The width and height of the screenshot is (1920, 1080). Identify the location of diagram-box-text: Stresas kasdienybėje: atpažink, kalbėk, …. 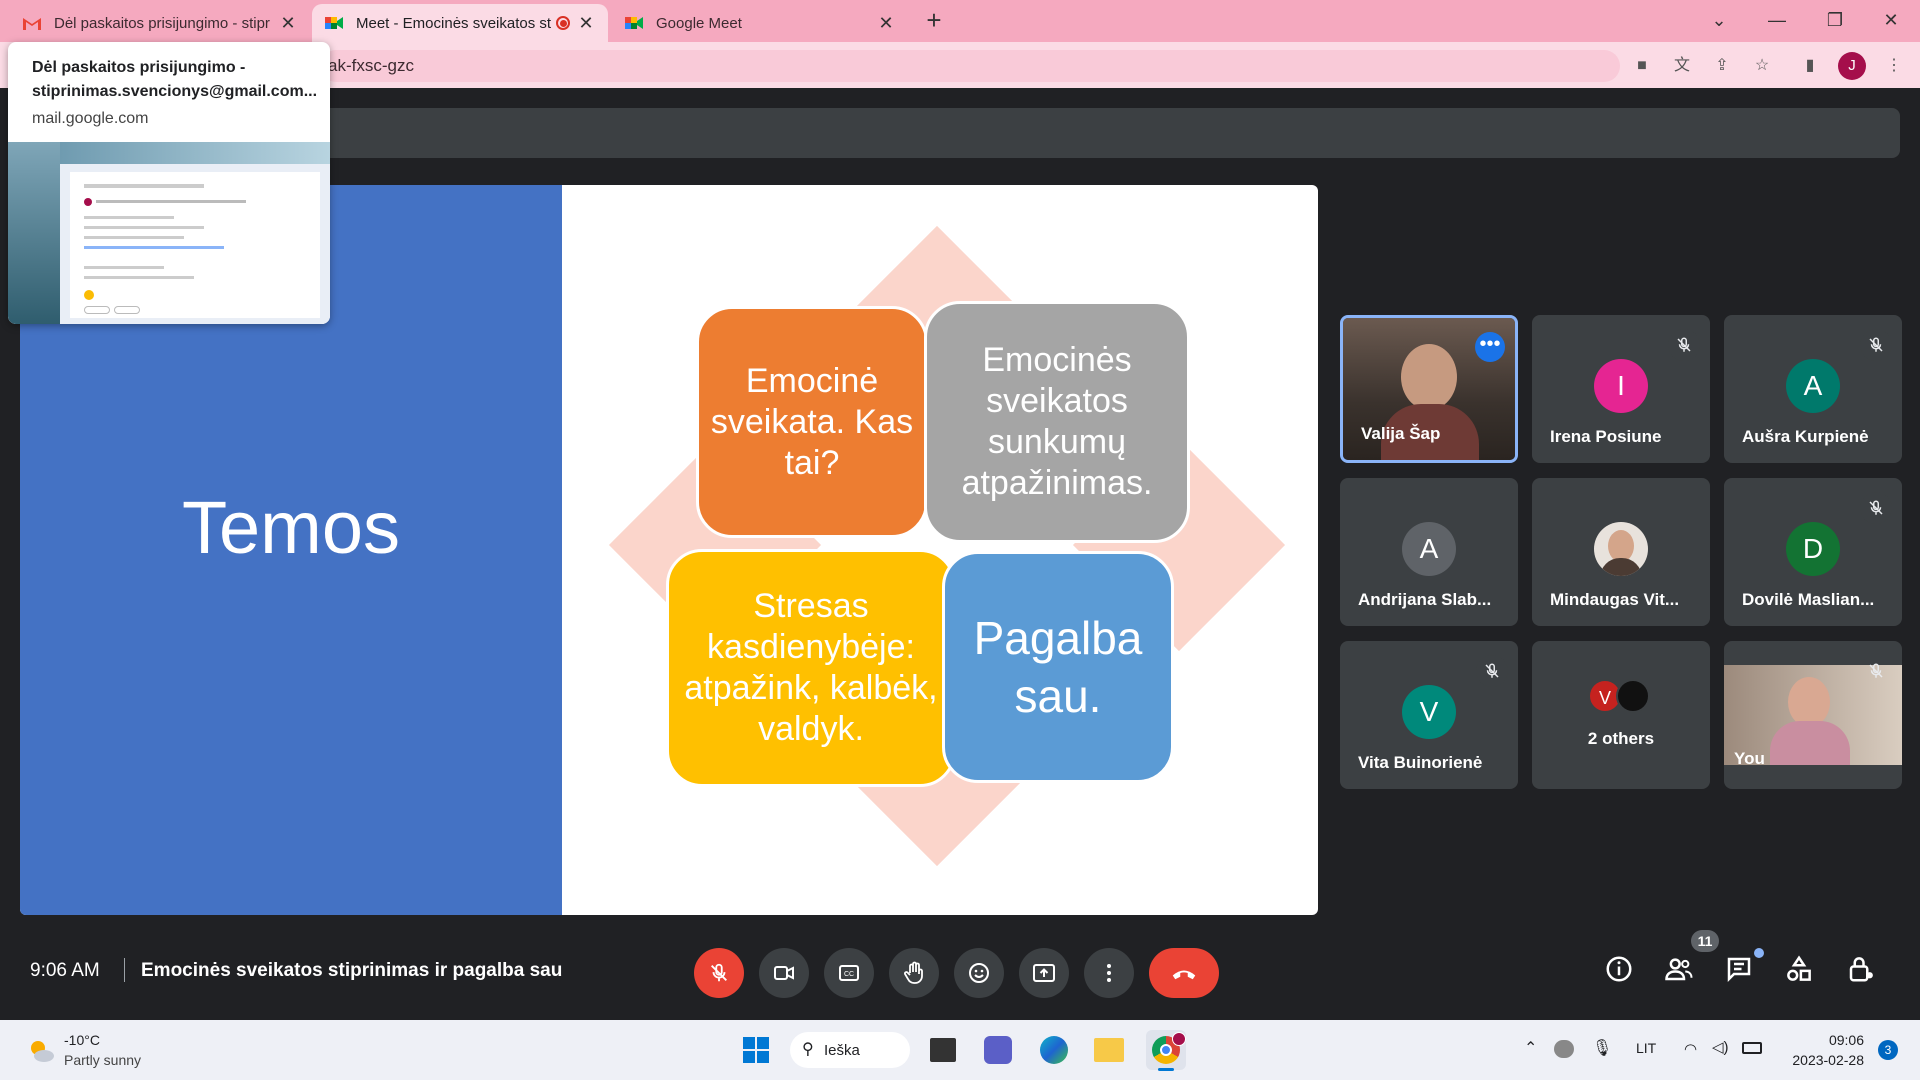
(811, 667).